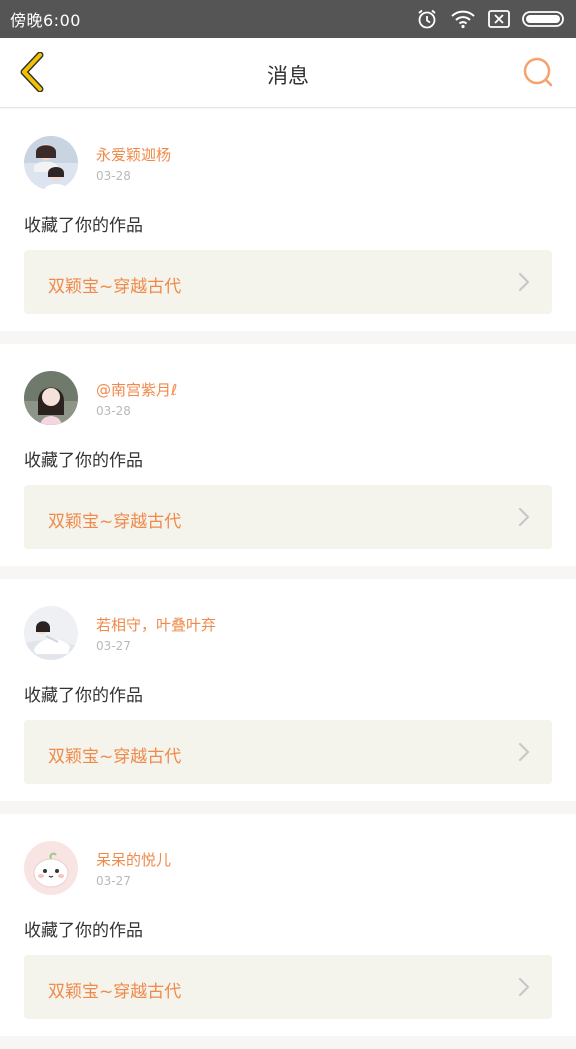  I want to click on search-button, so click(538, 74).